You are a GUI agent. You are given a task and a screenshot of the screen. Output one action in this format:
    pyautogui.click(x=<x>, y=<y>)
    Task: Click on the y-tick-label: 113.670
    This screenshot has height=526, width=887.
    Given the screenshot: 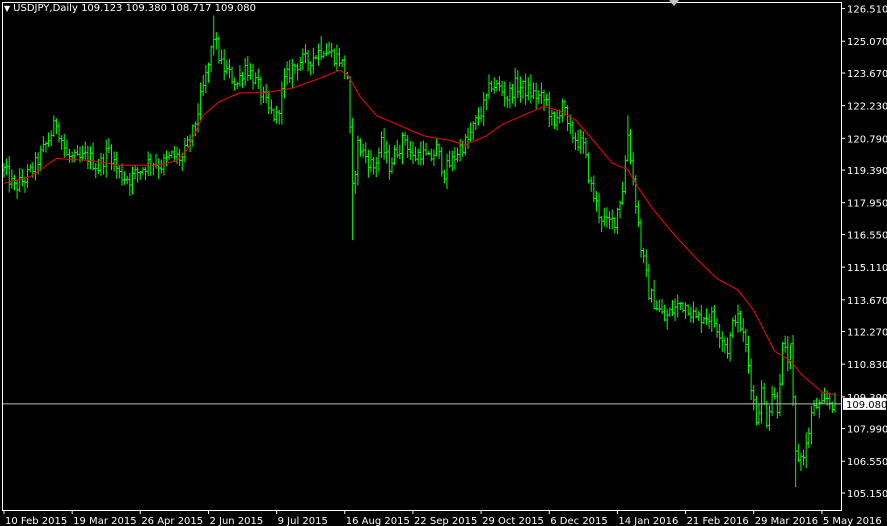 What is the action you would take?
    pyautogui.click(x=867, y=301)
    